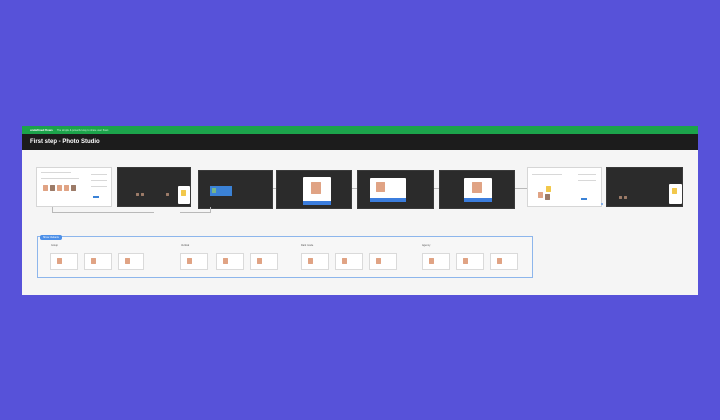 The image size is (720, 420). Describe the element at coordinates (65, 142) in the screenshot. I see `page-title: First step - Photo Studio` at that location.